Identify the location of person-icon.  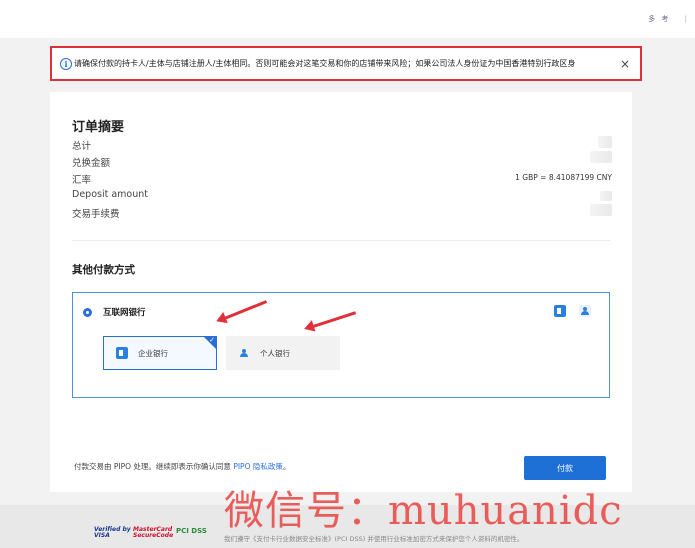
(244, 353).